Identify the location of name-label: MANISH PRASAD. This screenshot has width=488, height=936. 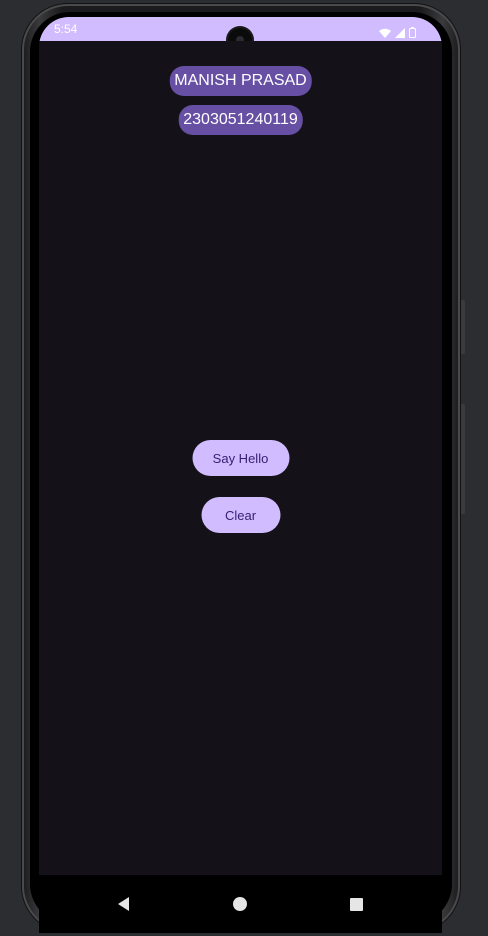
(240, 81).